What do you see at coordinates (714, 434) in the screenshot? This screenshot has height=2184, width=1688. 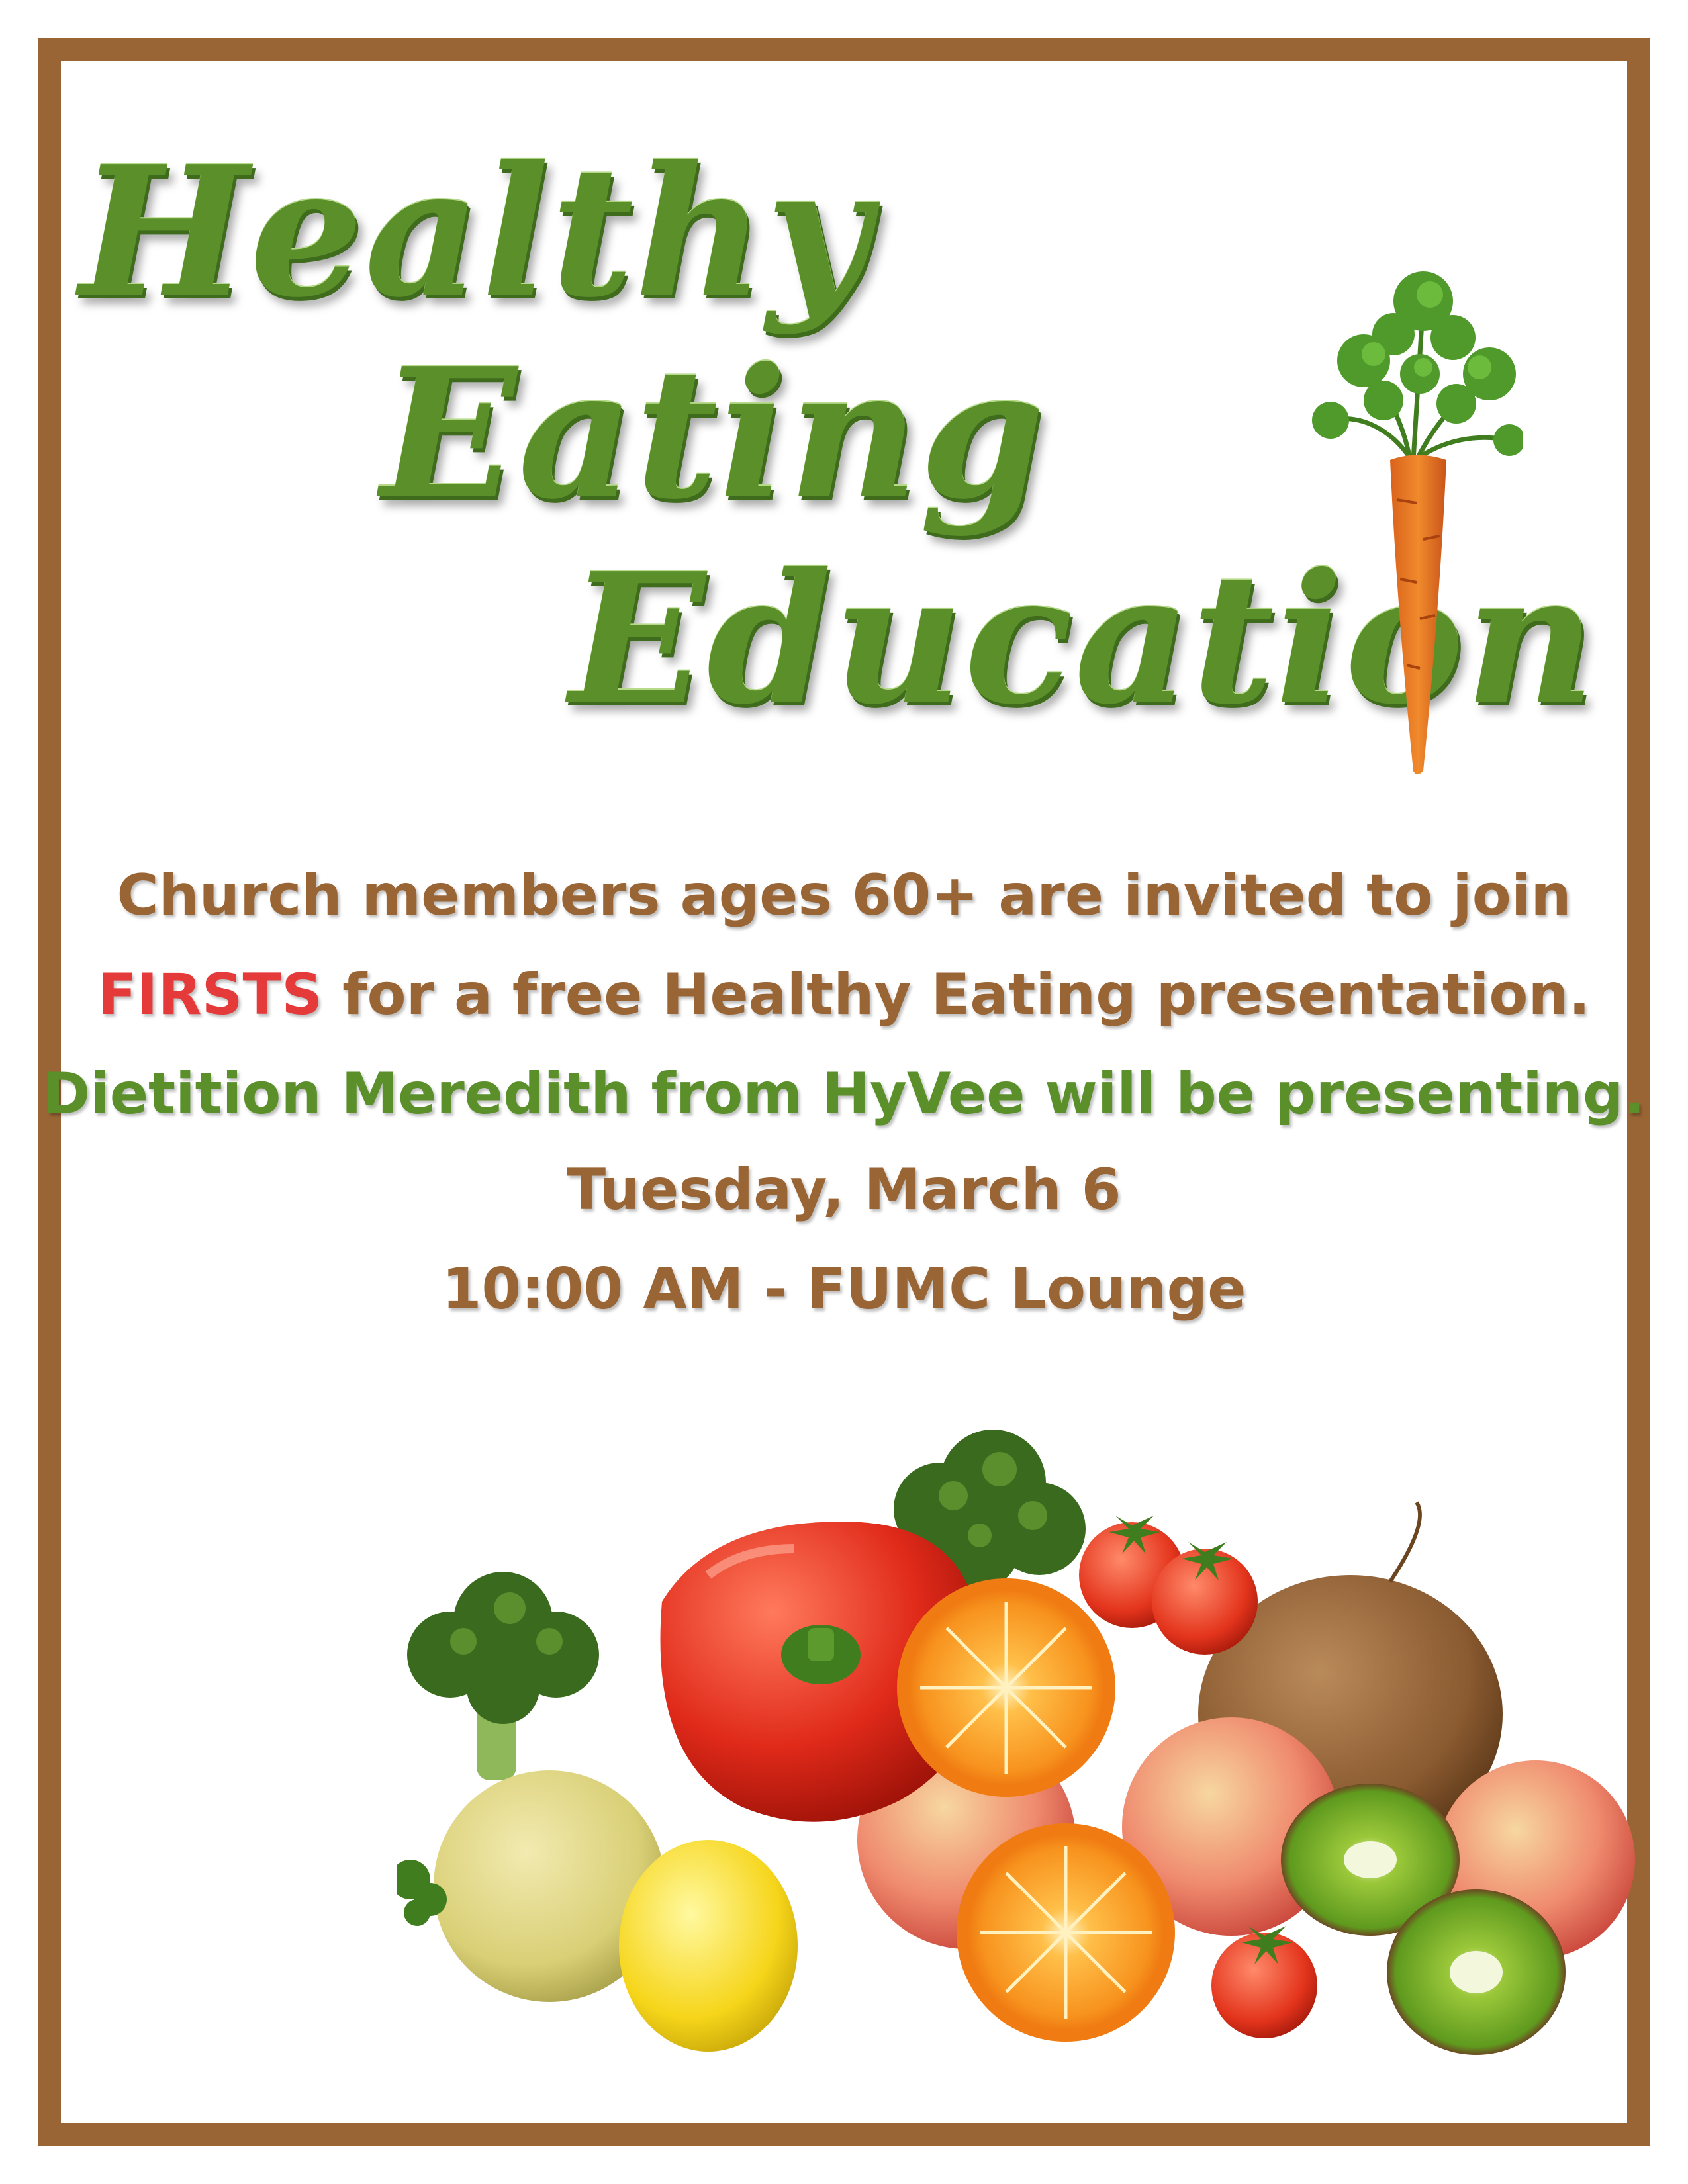 I see `title-eating: Eating` at bounding box center [714, 434].